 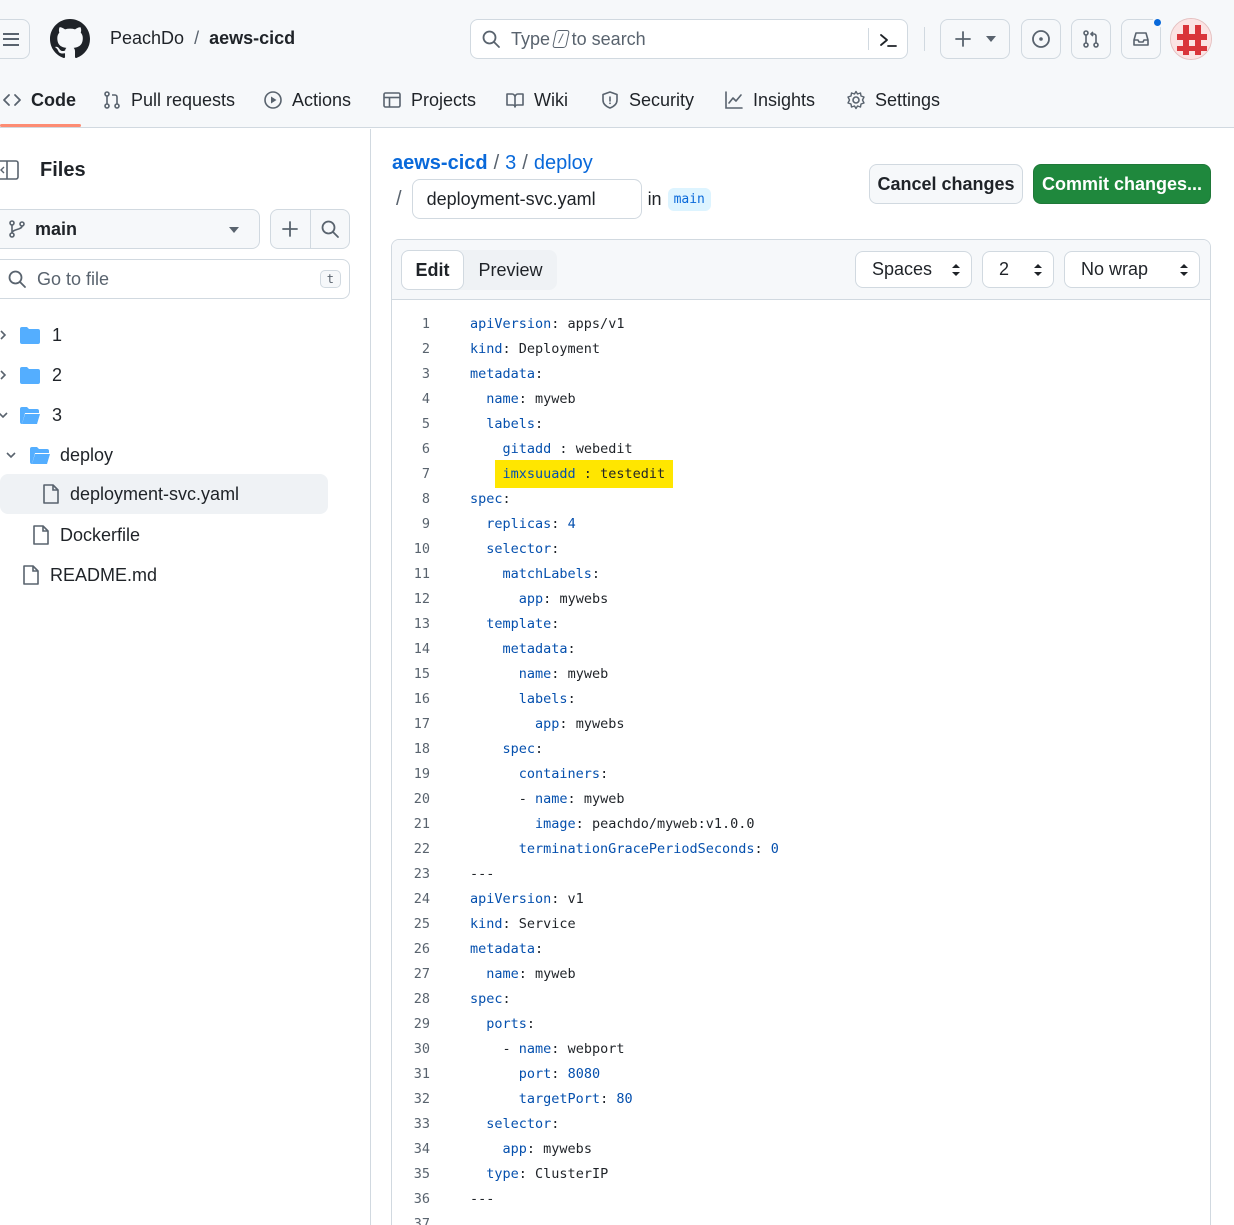 What do you see at coordinates (547, 324) in the screenshot?
I see `line-text: apiVersion: apps/v1` at bounding box center [547, 324].